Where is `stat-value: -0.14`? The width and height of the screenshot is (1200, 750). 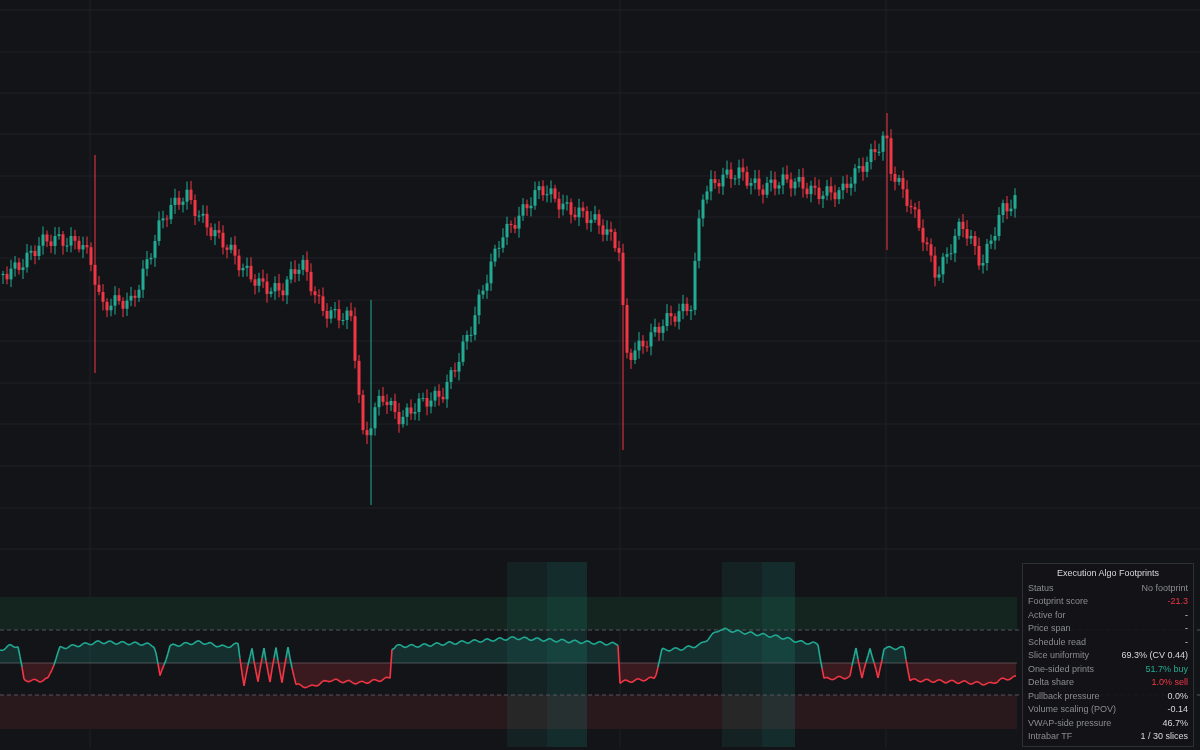
stat-value: -0.14 is located at coordinates (1177, 709).